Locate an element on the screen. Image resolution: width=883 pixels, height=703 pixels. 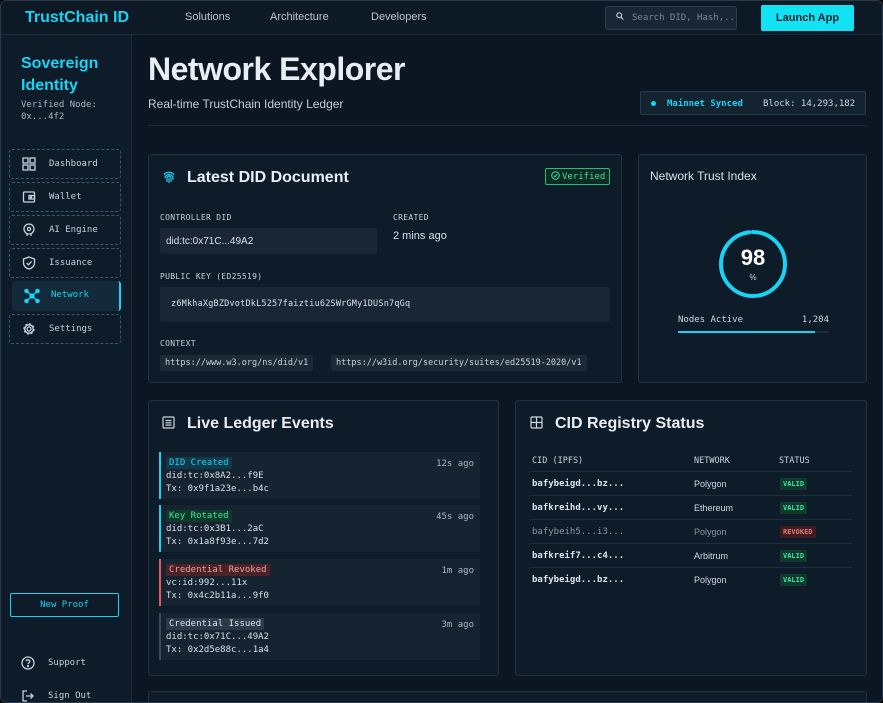
event-tag: DID Created is located at coordinates (199, 463).